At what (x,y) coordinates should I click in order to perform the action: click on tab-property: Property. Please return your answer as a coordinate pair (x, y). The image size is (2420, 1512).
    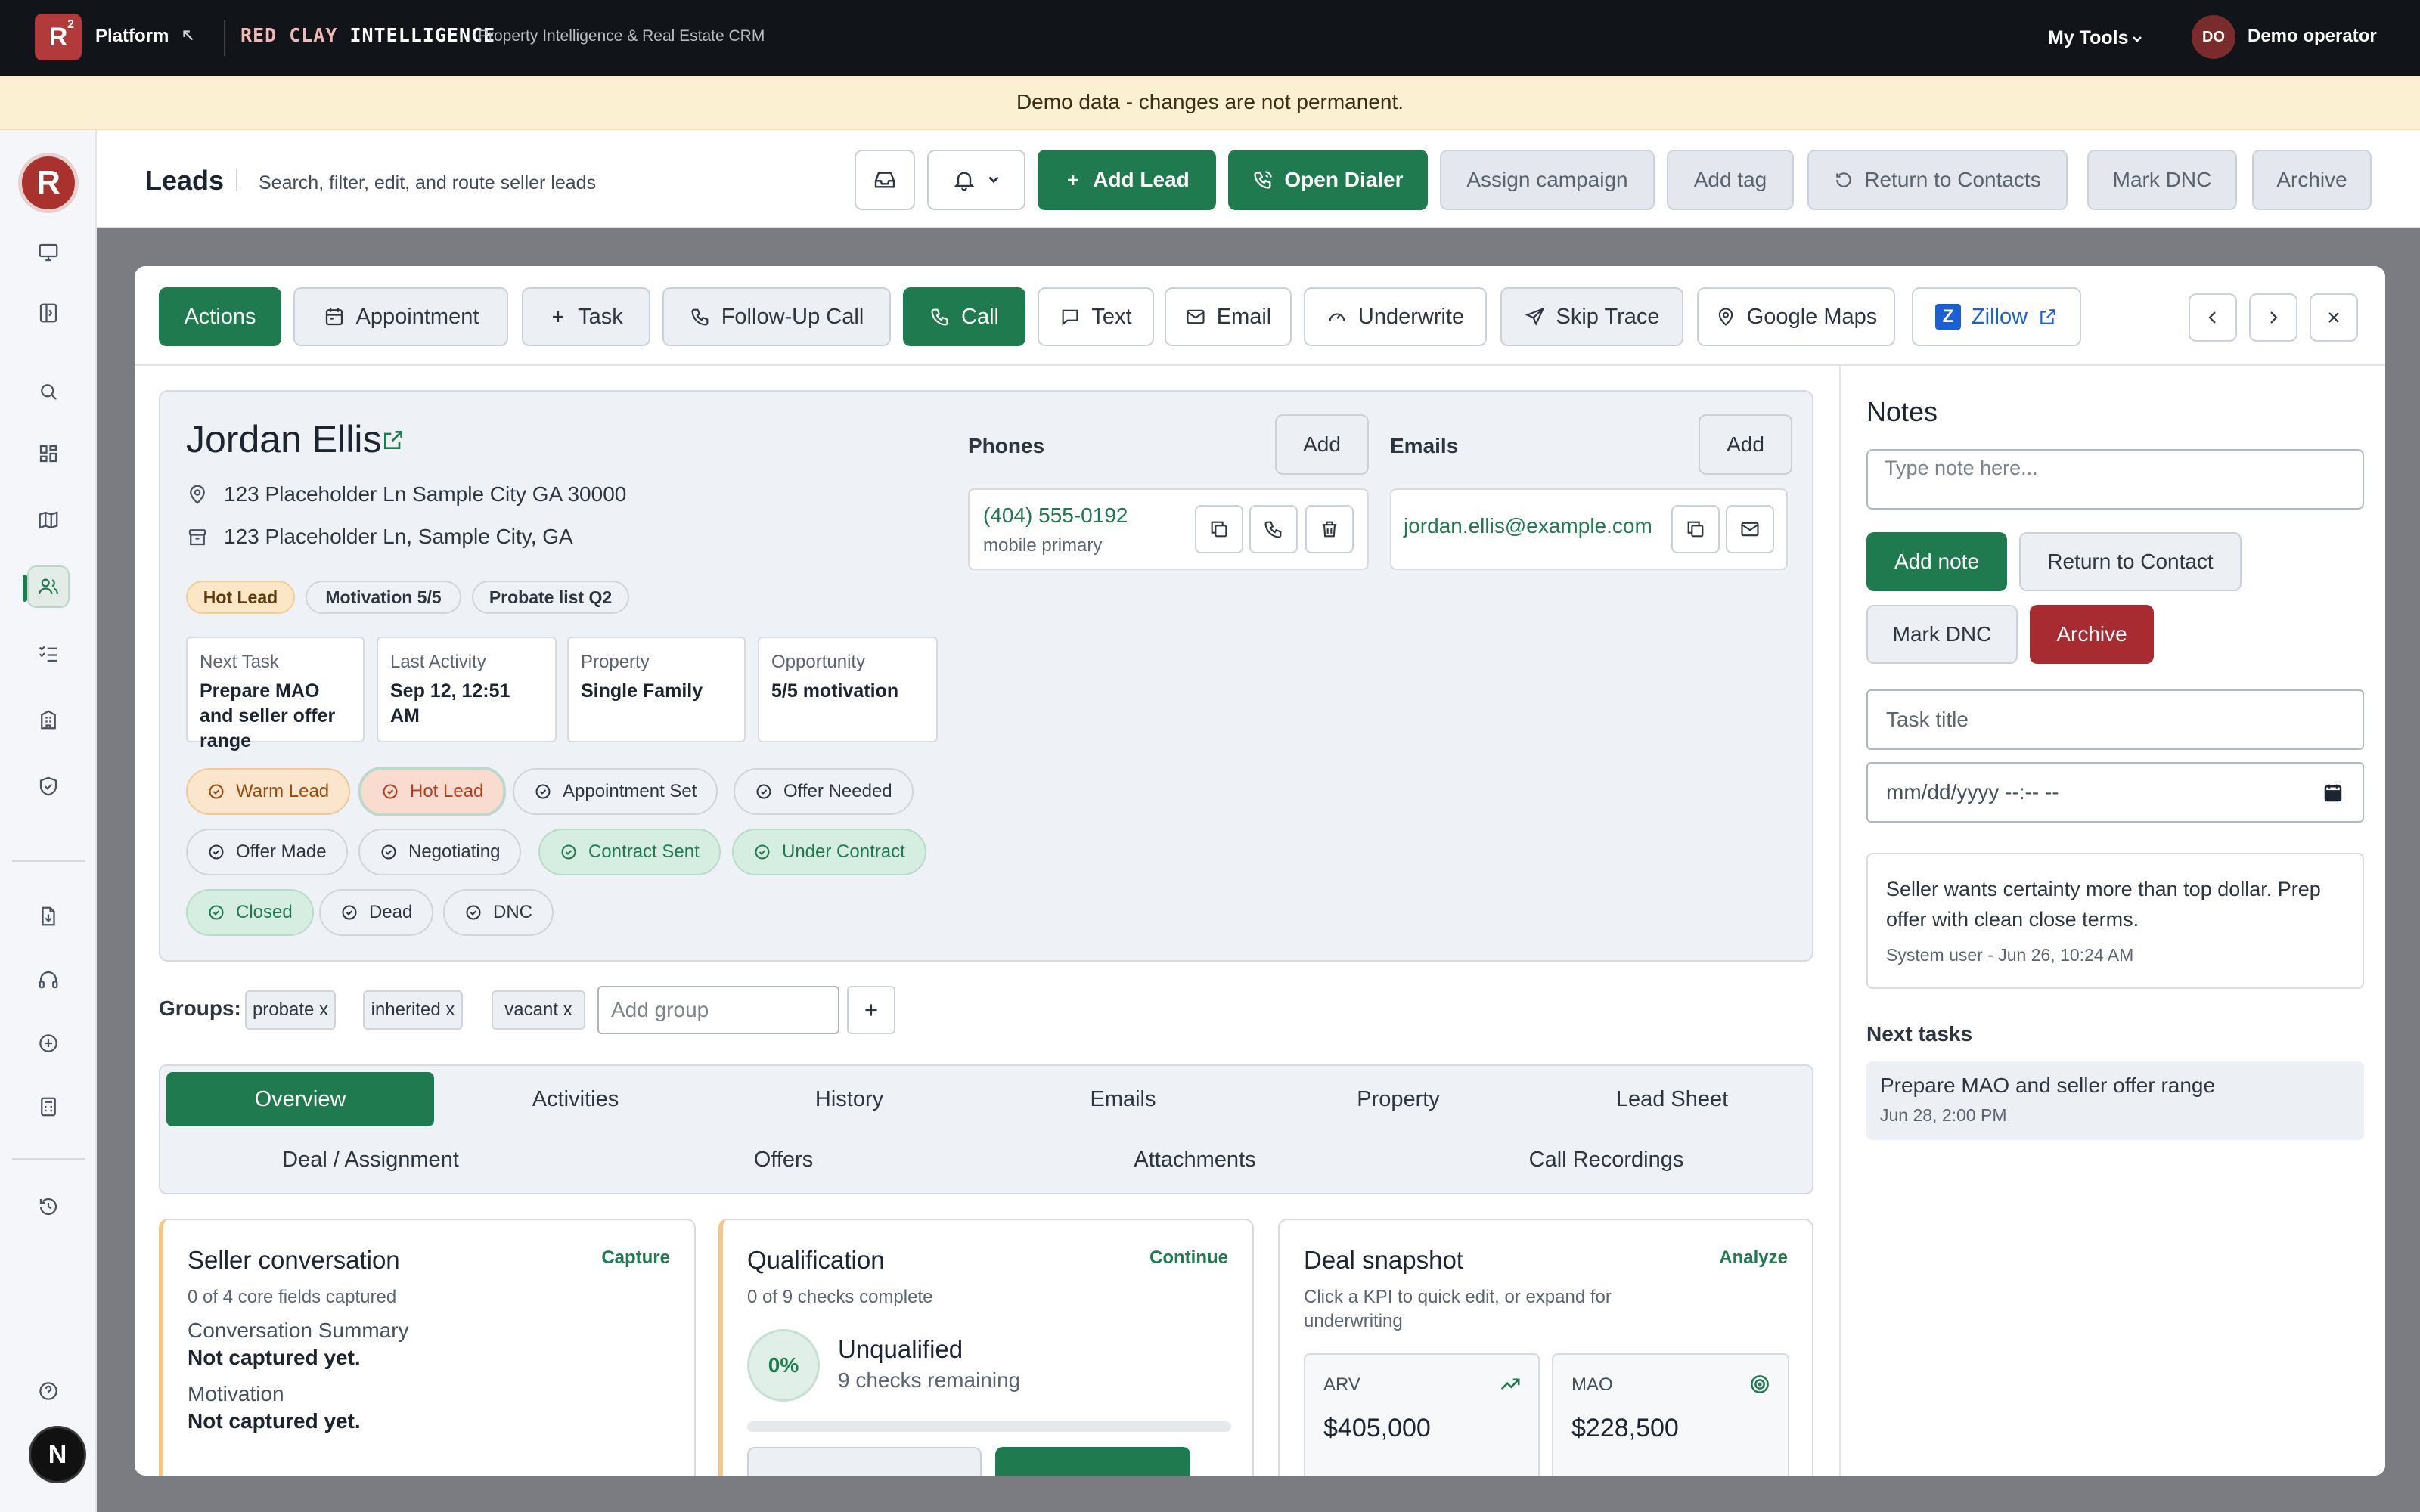
    Looking at the image, I should click on (1398, 1099).